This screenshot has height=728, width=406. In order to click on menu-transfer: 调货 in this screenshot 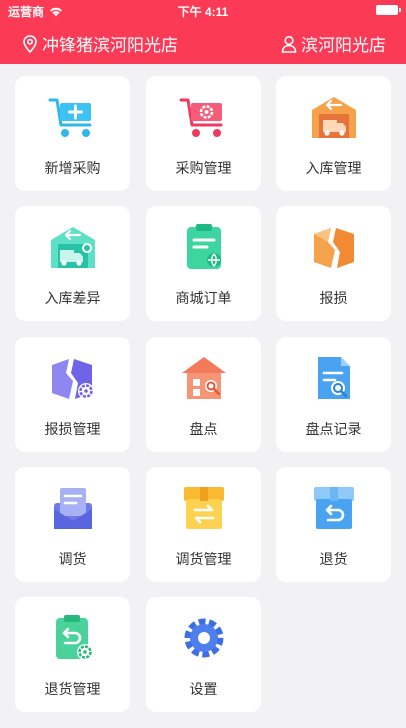, I will do `click(72, 524)`.